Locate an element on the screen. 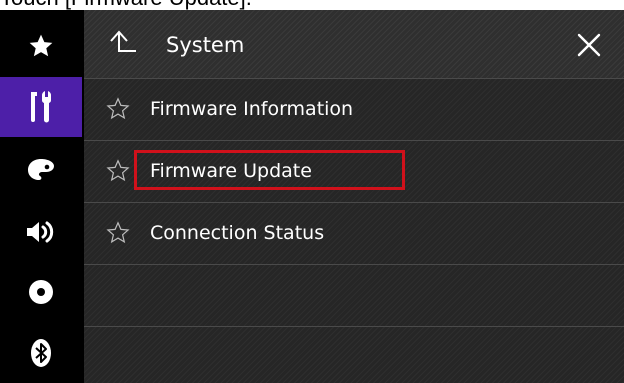 This screenshot has width=624, height=383. speaker-icon is located at coordinates (41, 232).